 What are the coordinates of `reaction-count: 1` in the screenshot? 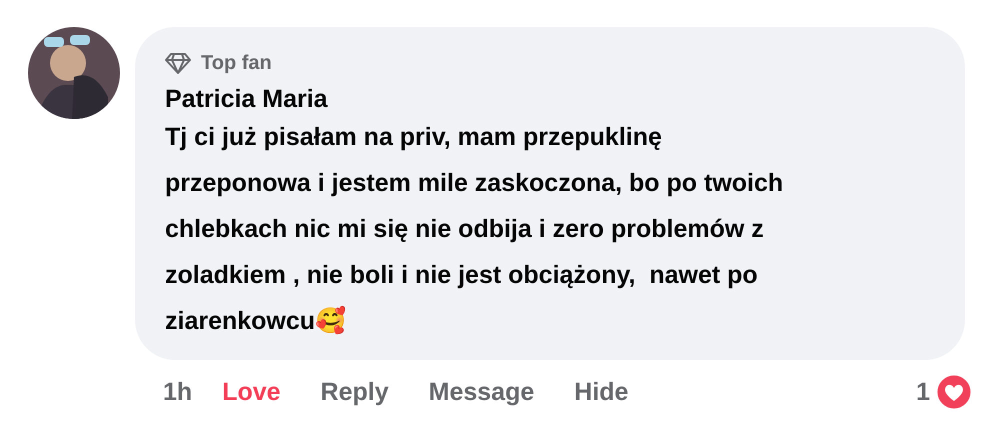 It's located at (923, 392).